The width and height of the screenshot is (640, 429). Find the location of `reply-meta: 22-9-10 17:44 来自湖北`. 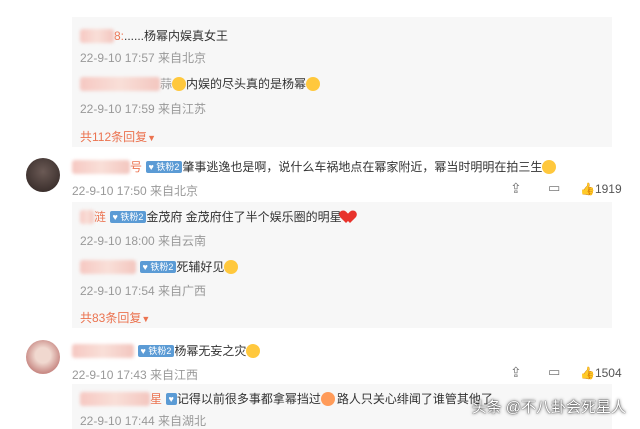

reply-meta: 22-9-10 17:44 来自湖北 is located at coordinates (143, 421).